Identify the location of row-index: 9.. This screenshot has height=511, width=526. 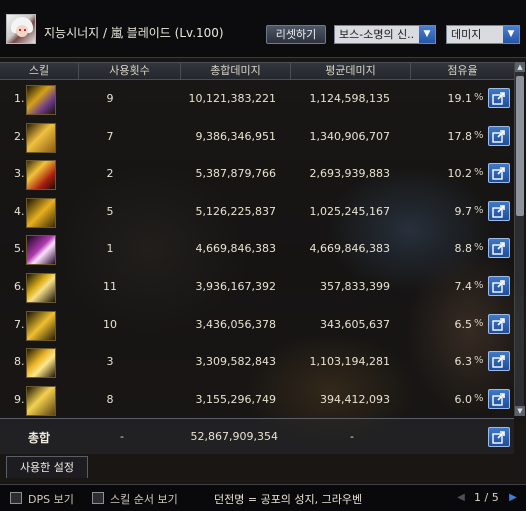
(19, 399).